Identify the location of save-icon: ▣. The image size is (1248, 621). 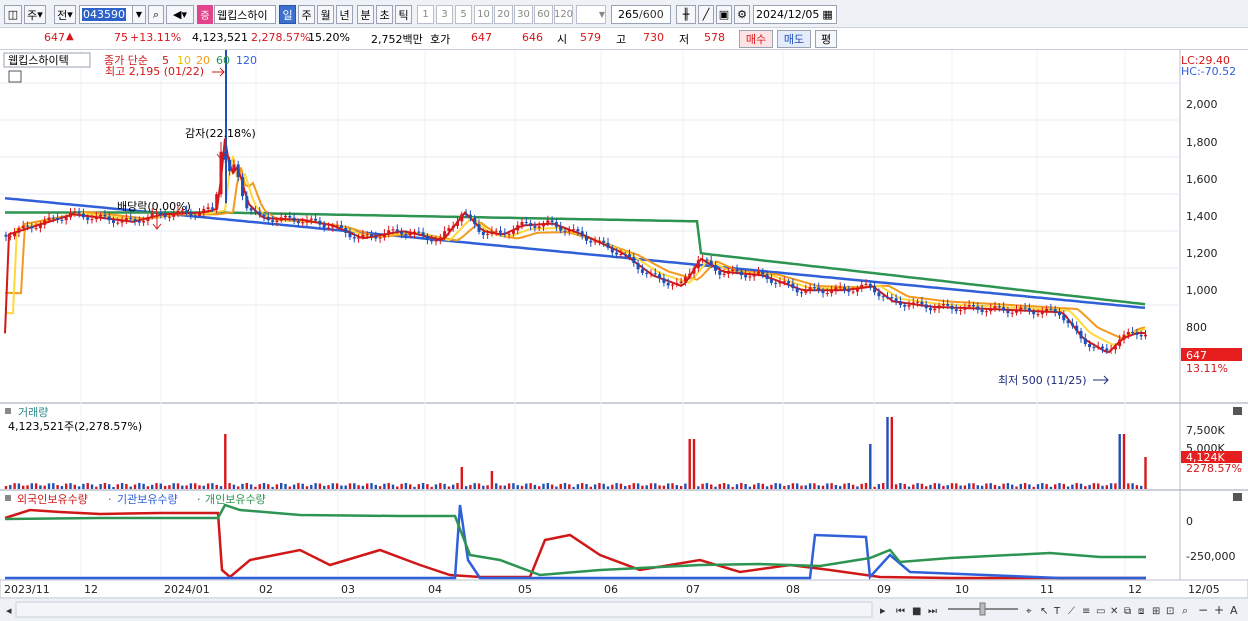
(724, 14).